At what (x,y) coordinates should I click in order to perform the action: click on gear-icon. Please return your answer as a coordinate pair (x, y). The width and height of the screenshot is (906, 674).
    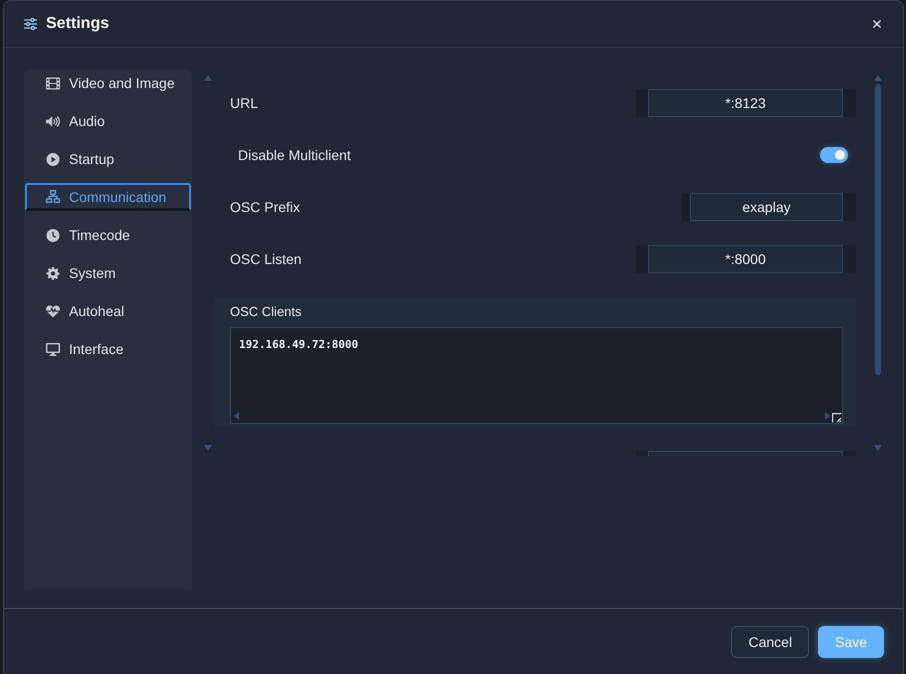
    Looking at the image, I should click on (53, 273).